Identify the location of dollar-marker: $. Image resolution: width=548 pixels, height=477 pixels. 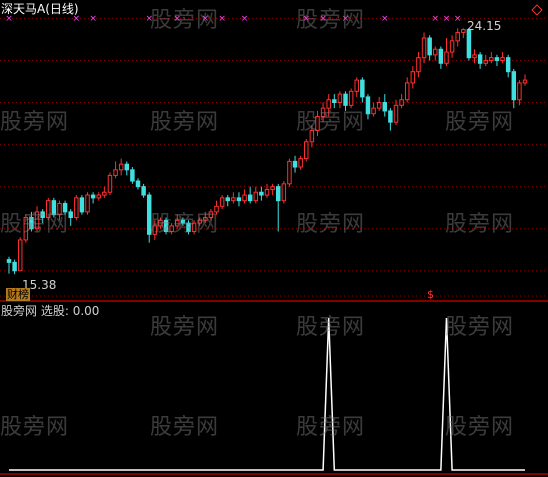
(430, 294).